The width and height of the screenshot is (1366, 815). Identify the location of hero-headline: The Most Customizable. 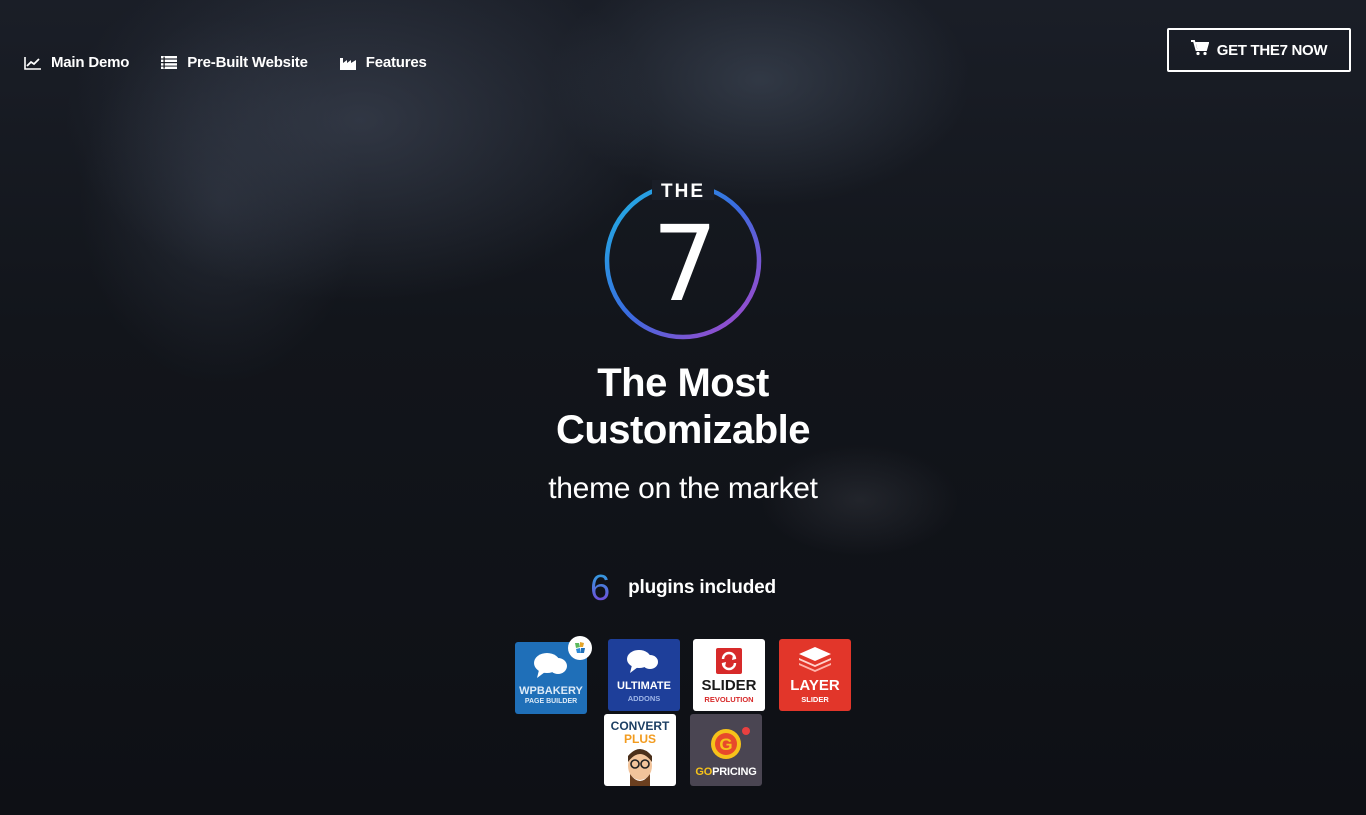
(683, 407).